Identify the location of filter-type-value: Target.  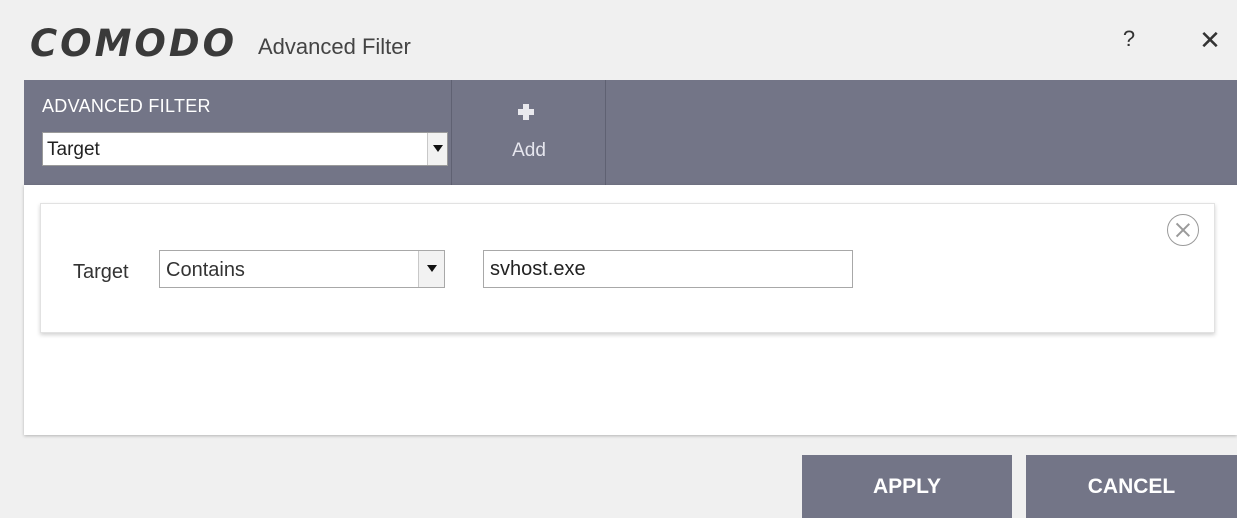
(73, 149).